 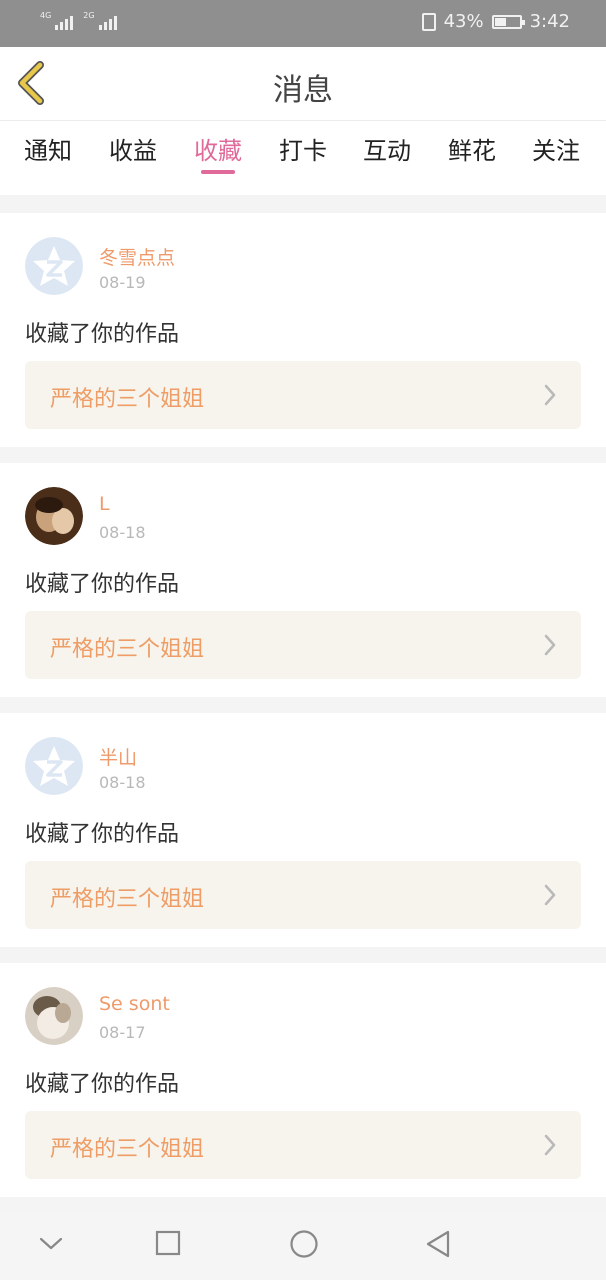 What do you see at coordinates (303, 90) in the screenshot?
I see `page-title: 消息` at bounding box center [303, 90].